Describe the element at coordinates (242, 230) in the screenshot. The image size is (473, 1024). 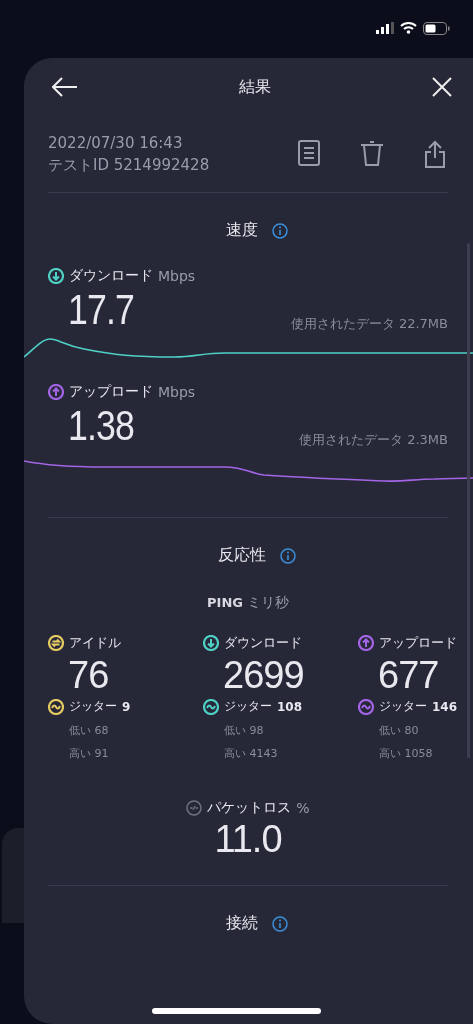
I see `section-title: 速度` at that location.